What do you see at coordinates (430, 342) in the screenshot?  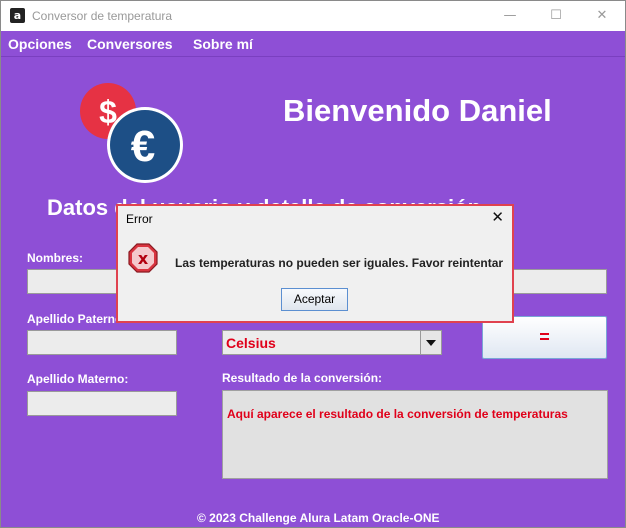 I see `chevron-down-icon` at bounding box center [430, 342].